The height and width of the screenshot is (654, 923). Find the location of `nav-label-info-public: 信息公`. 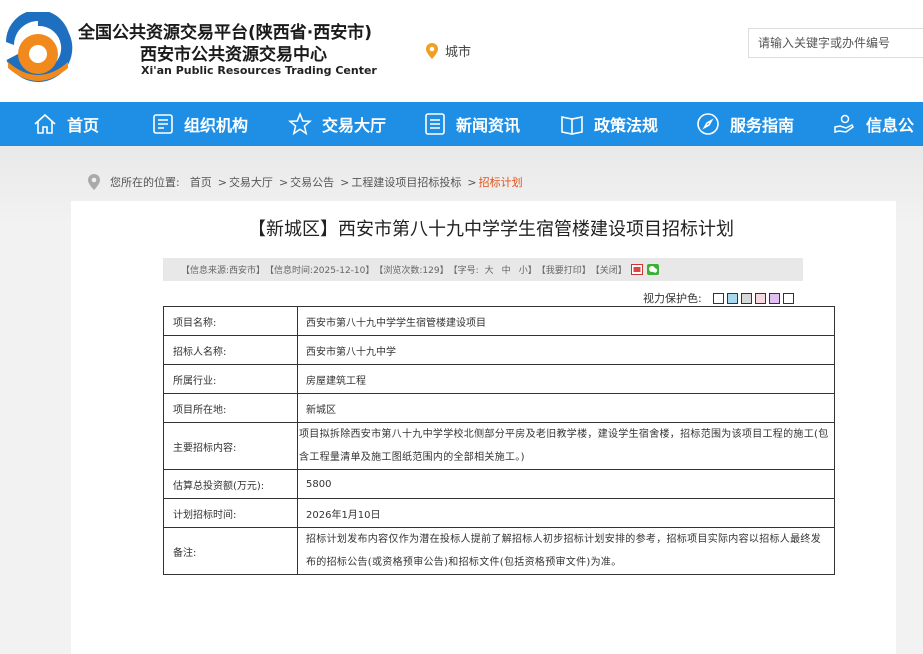

nav-label-info-public: 信息公 is located at coordinates (890, 125).